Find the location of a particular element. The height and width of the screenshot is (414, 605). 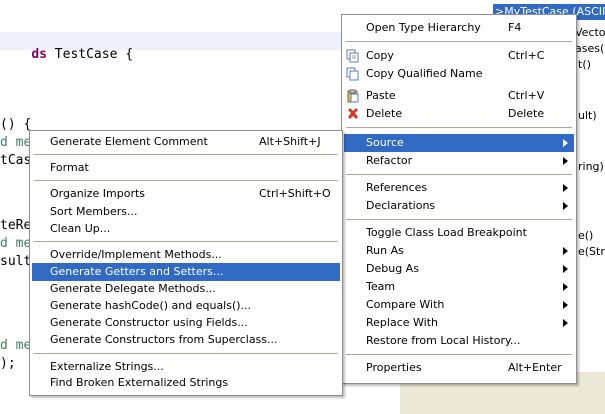

outline-item: Vector is located at coordinates (590, 32).